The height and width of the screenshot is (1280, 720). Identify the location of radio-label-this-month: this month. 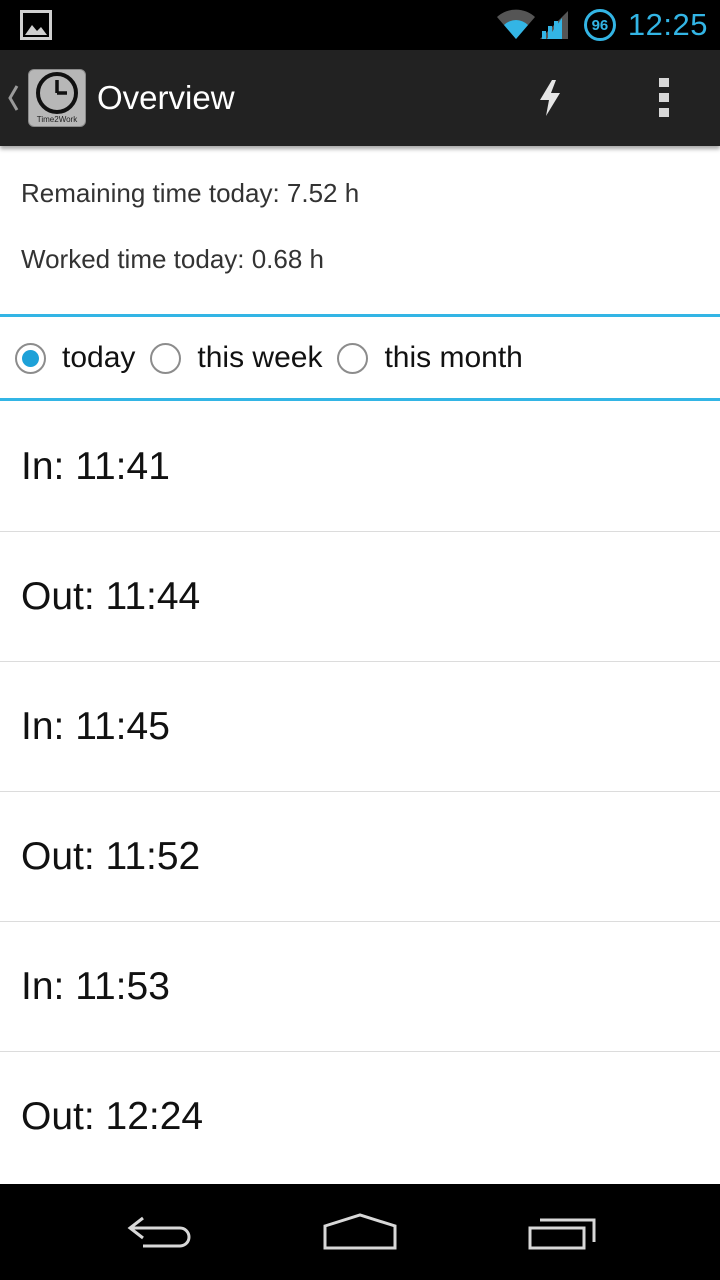
(453, 357).